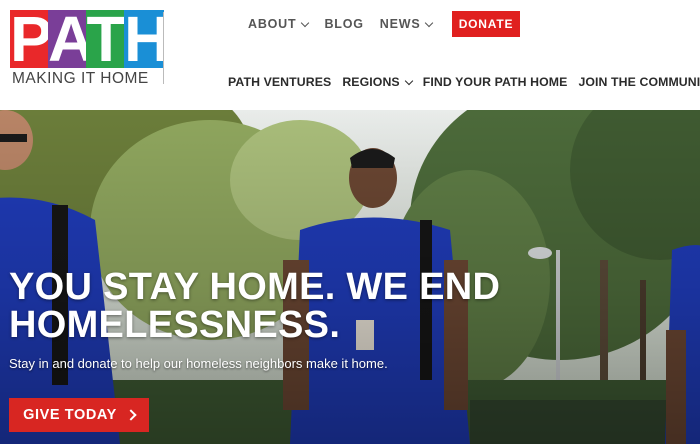  I want to click on nav-news-label: NEWS, so click(400, 24).